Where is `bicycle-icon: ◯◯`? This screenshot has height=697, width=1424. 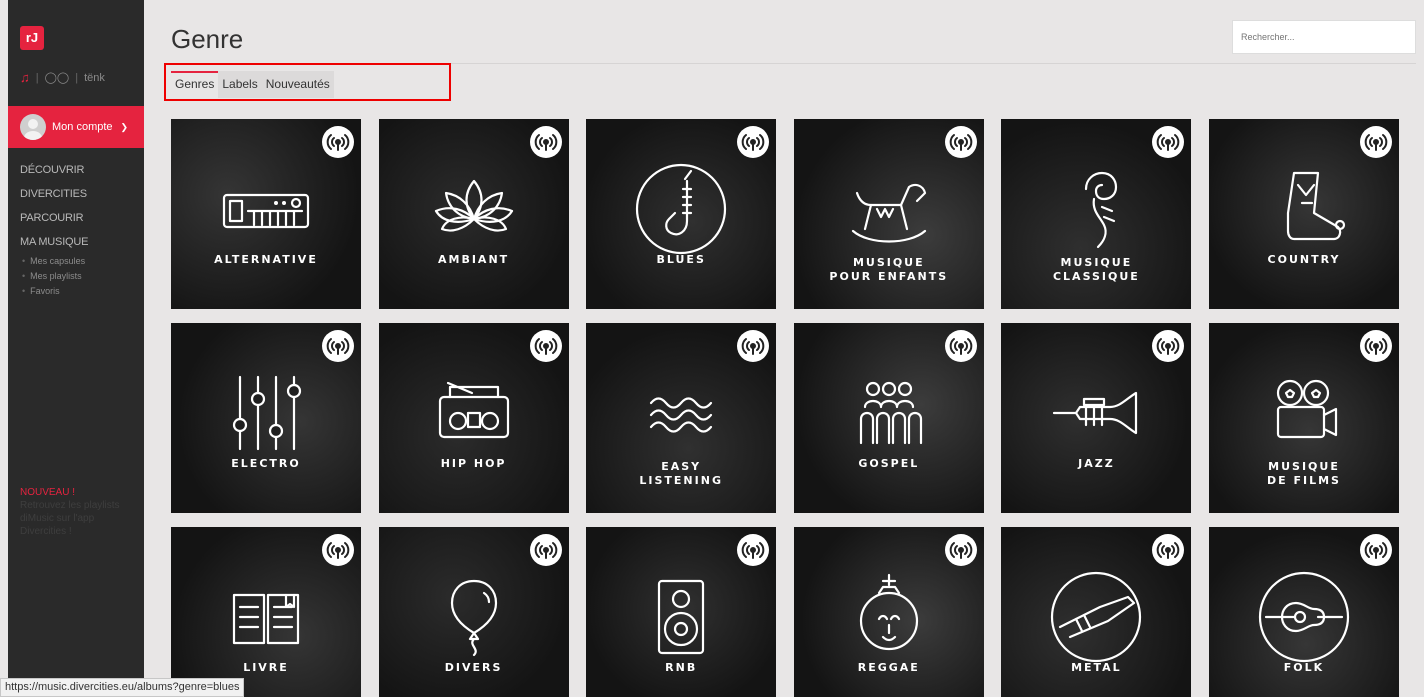 bicycle-icon: ◯◯ is located at coordinates (57, 77).